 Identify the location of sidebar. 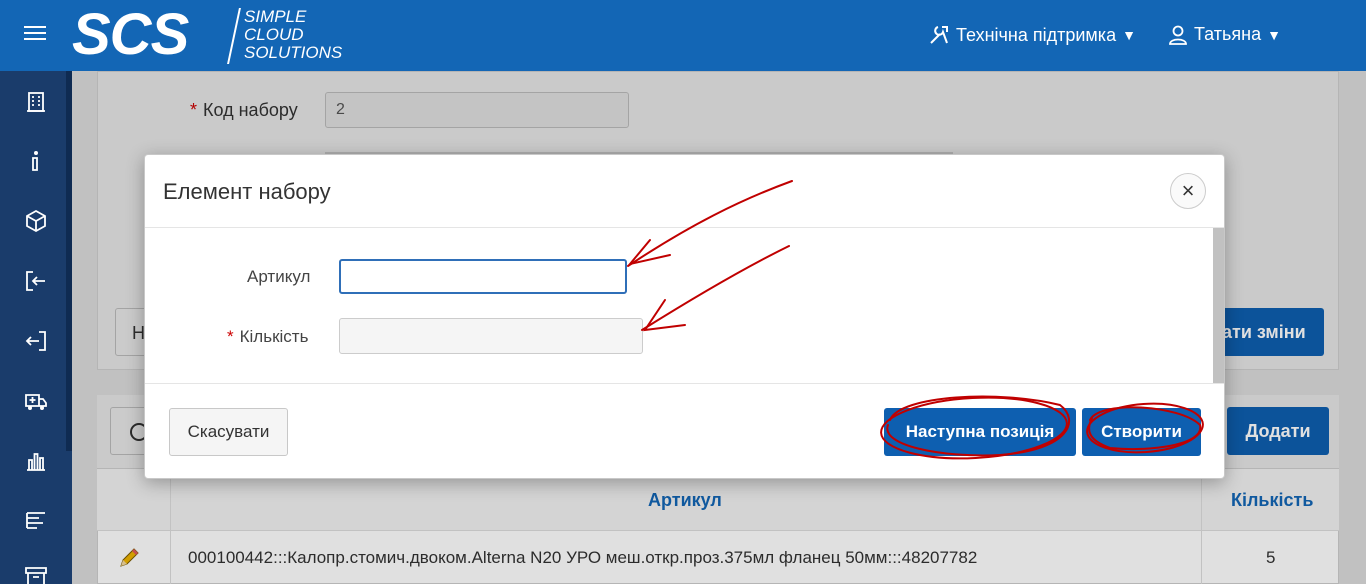
(36, 327).